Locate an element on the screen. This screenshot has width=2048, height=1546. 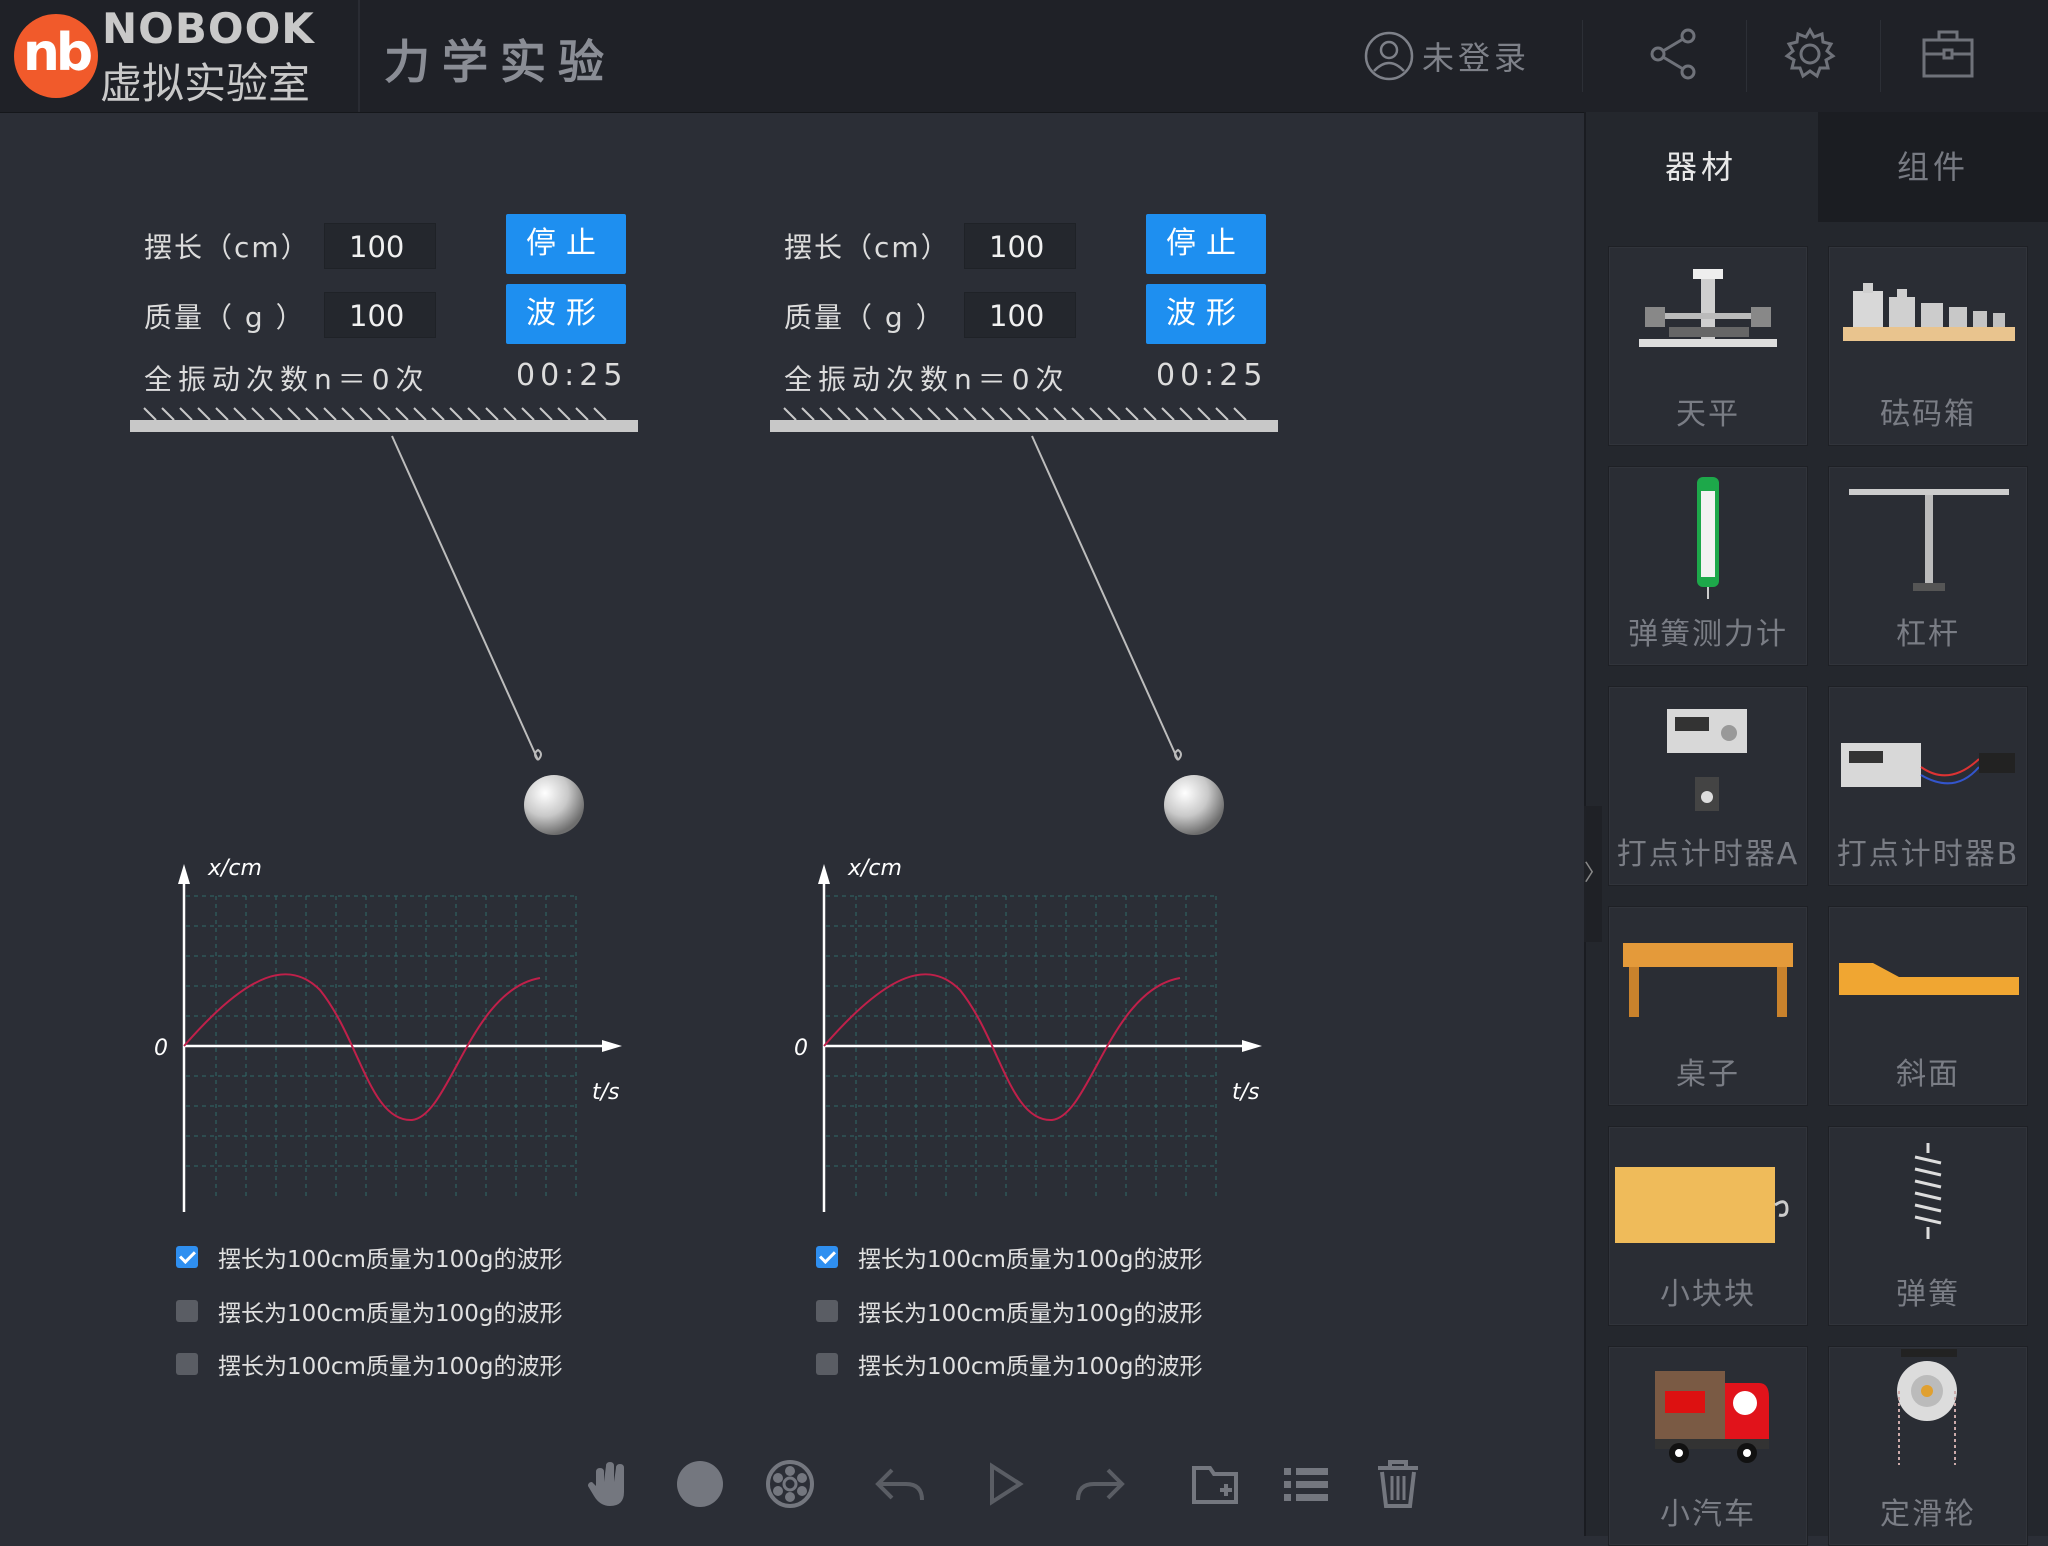
wheel-icon is located at coordinates (790, 1484).